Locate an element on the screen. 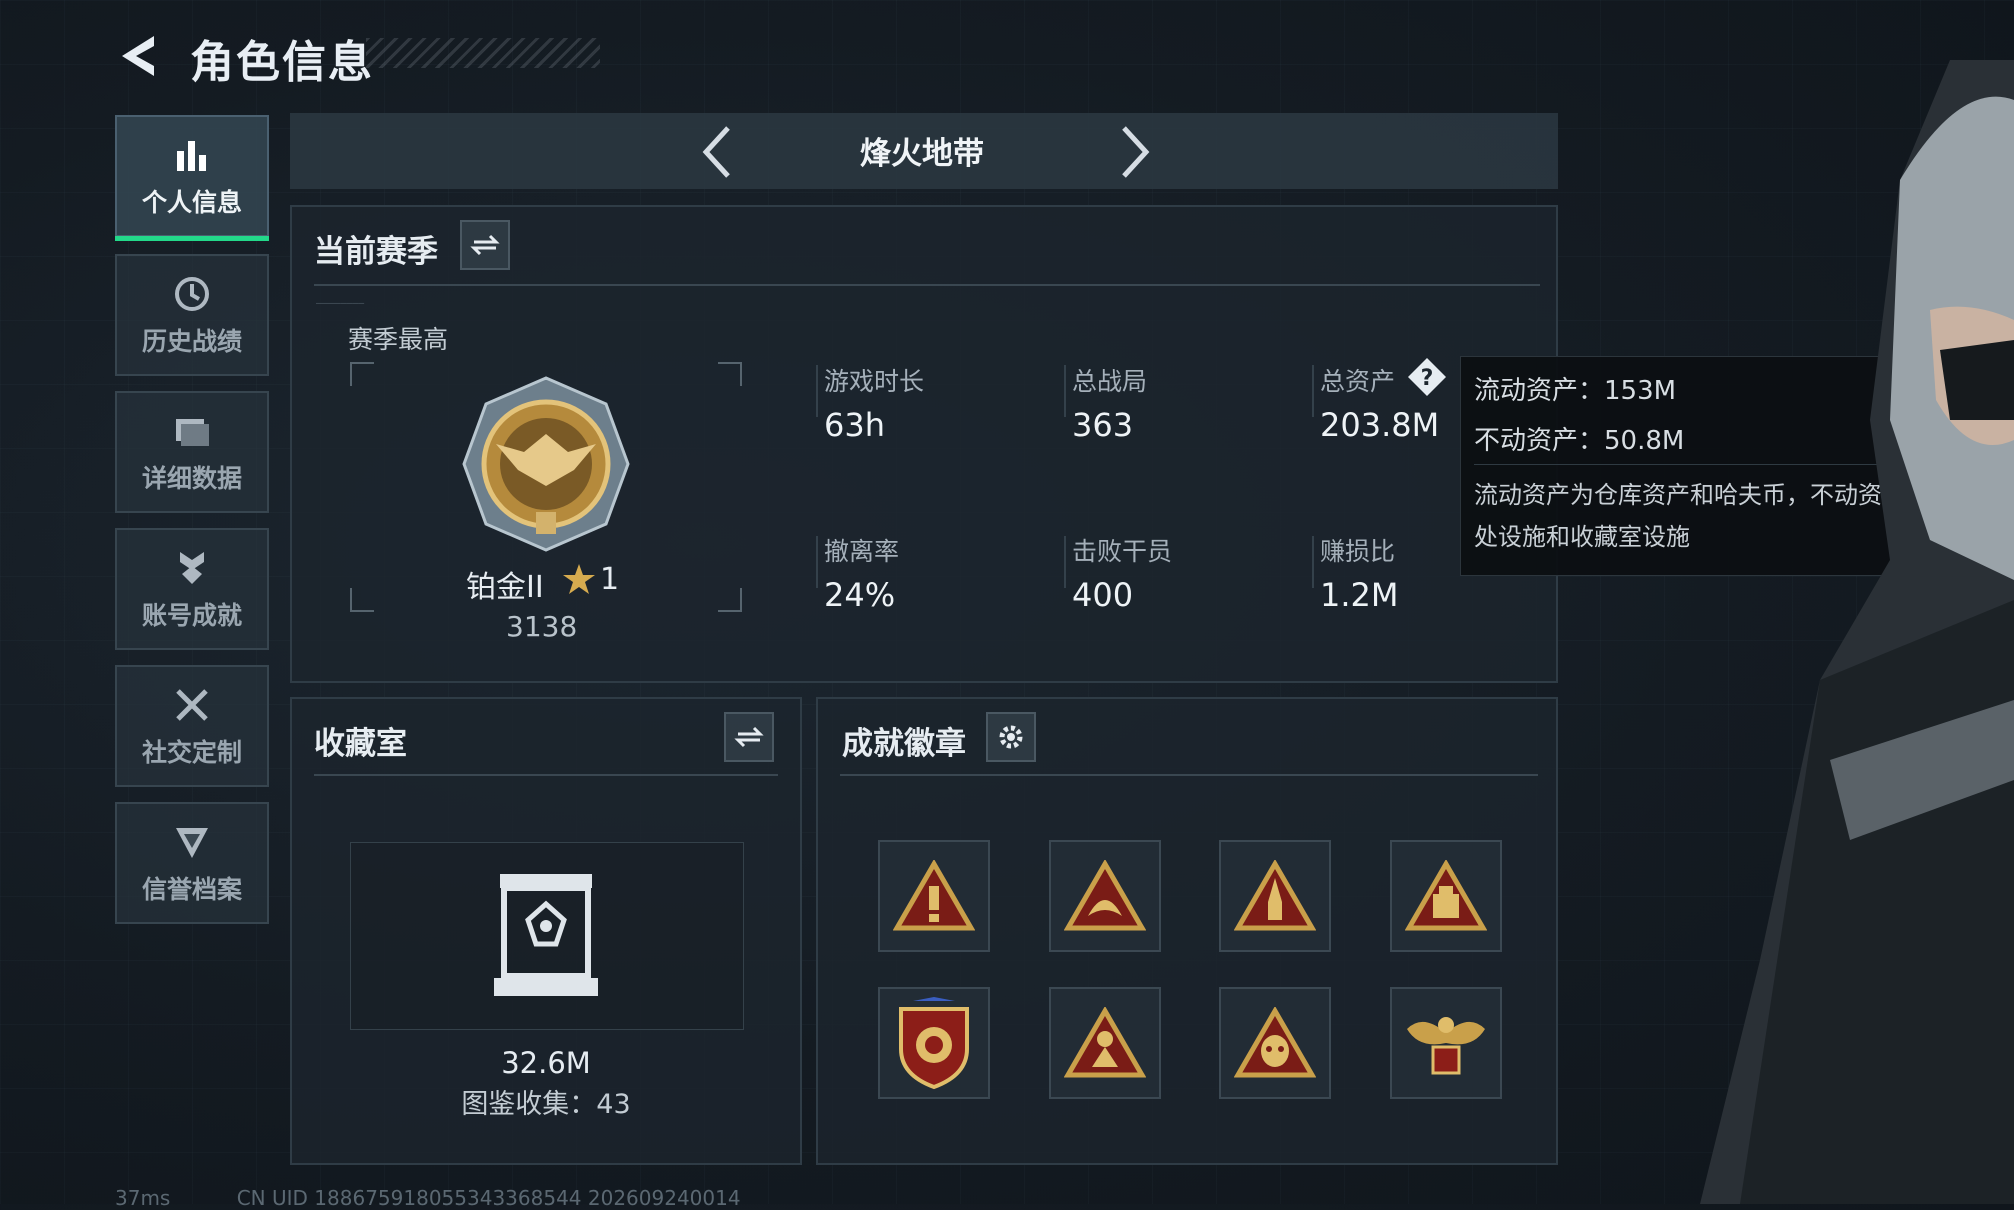 The height and width of the screenshot is (1210, 2014). rank-stars: 1 is located at coordinates (610, 579).